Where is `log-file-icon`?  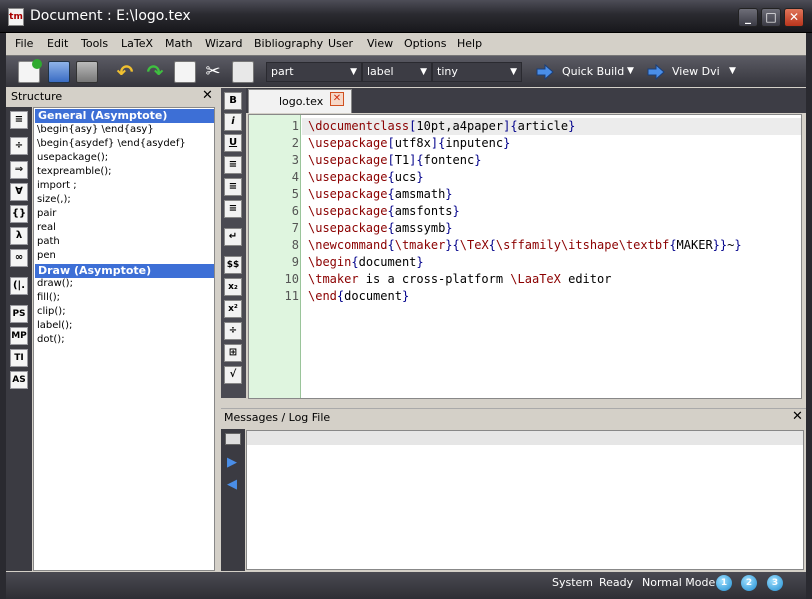
log-file-icon is located at coordinates (233, 439).